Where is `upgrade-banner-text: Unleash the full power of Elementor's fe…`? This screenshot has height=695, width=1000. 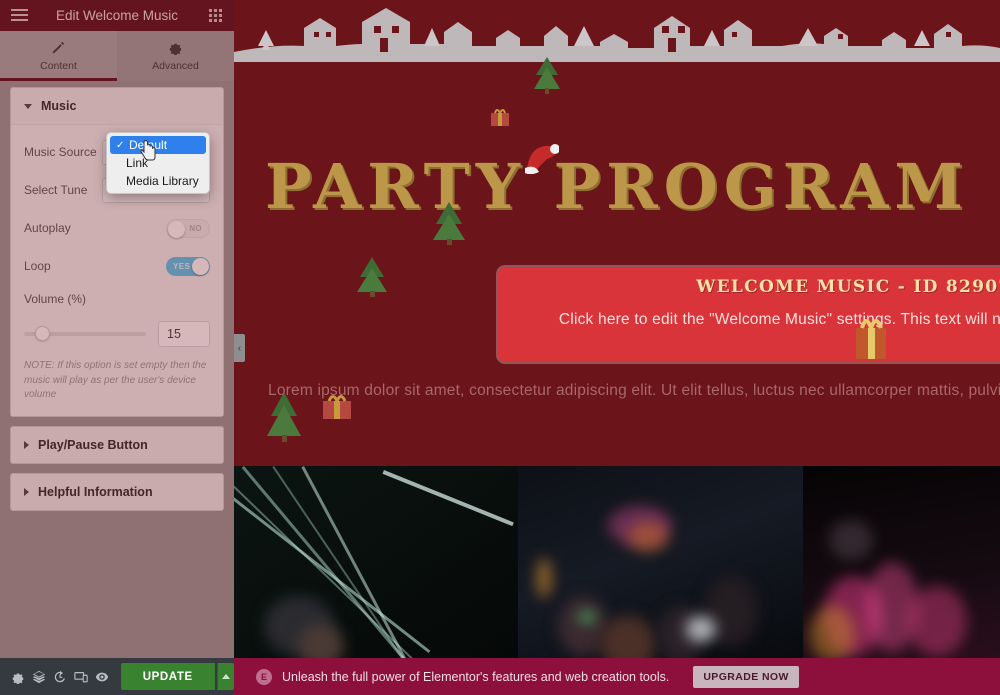
upgrade-banner-text: Unleash the full power of Elementor's fe… is located at coordinates (476, 676).